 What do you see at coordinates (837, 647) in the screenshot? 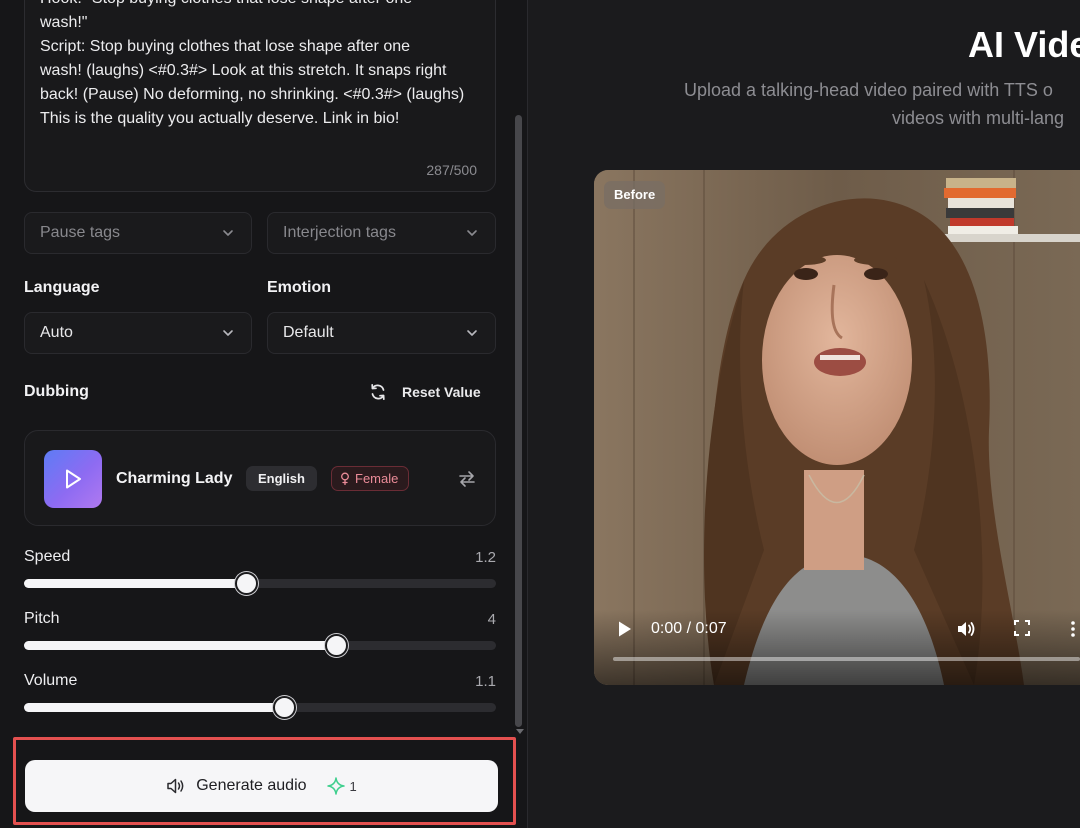
I see `video-controls: 0:00 / 0:07` at bounding box center [837, 647].